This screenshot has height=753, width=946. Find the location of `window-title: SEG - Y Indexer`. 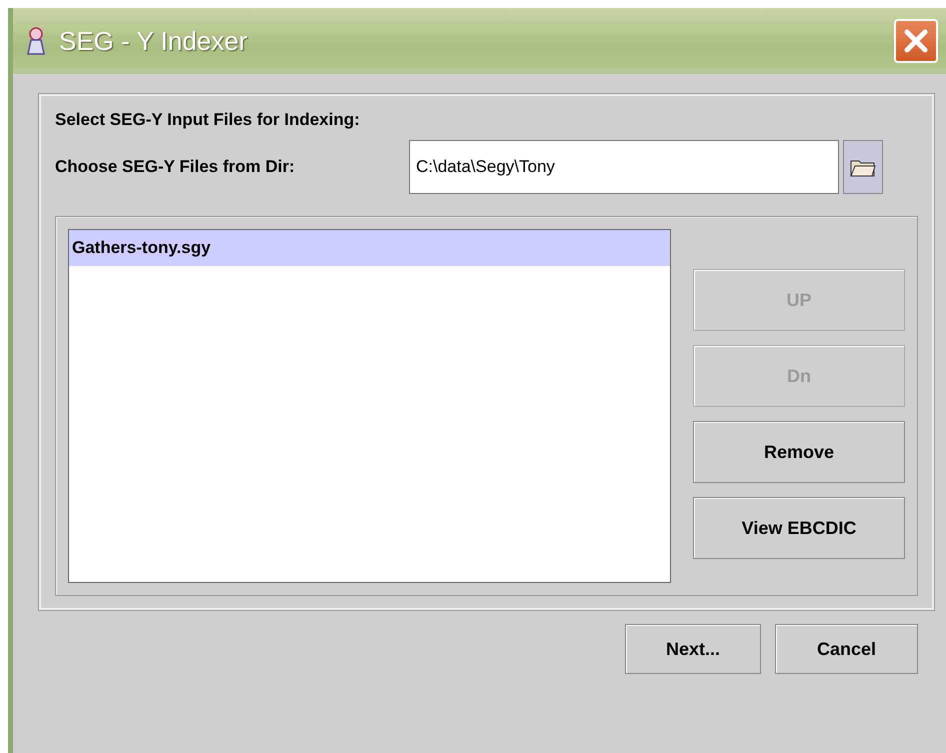

window-title: SEG - Y Indexer is located at coordinates (153, 41).